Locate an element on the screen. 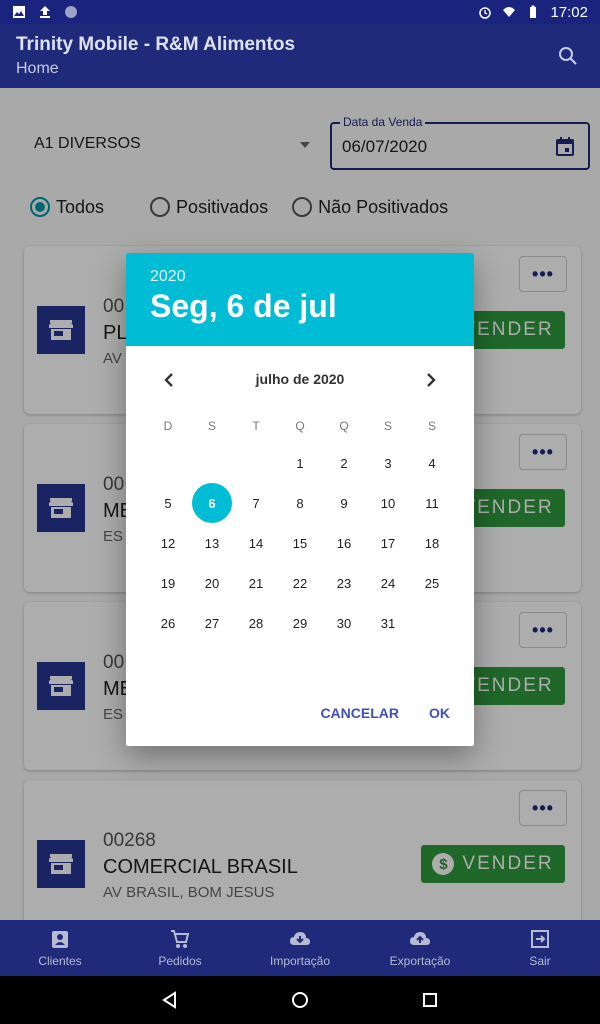  date-picker-header: 2020 Seg, 6 de jul is located at coordinates (300, 299).